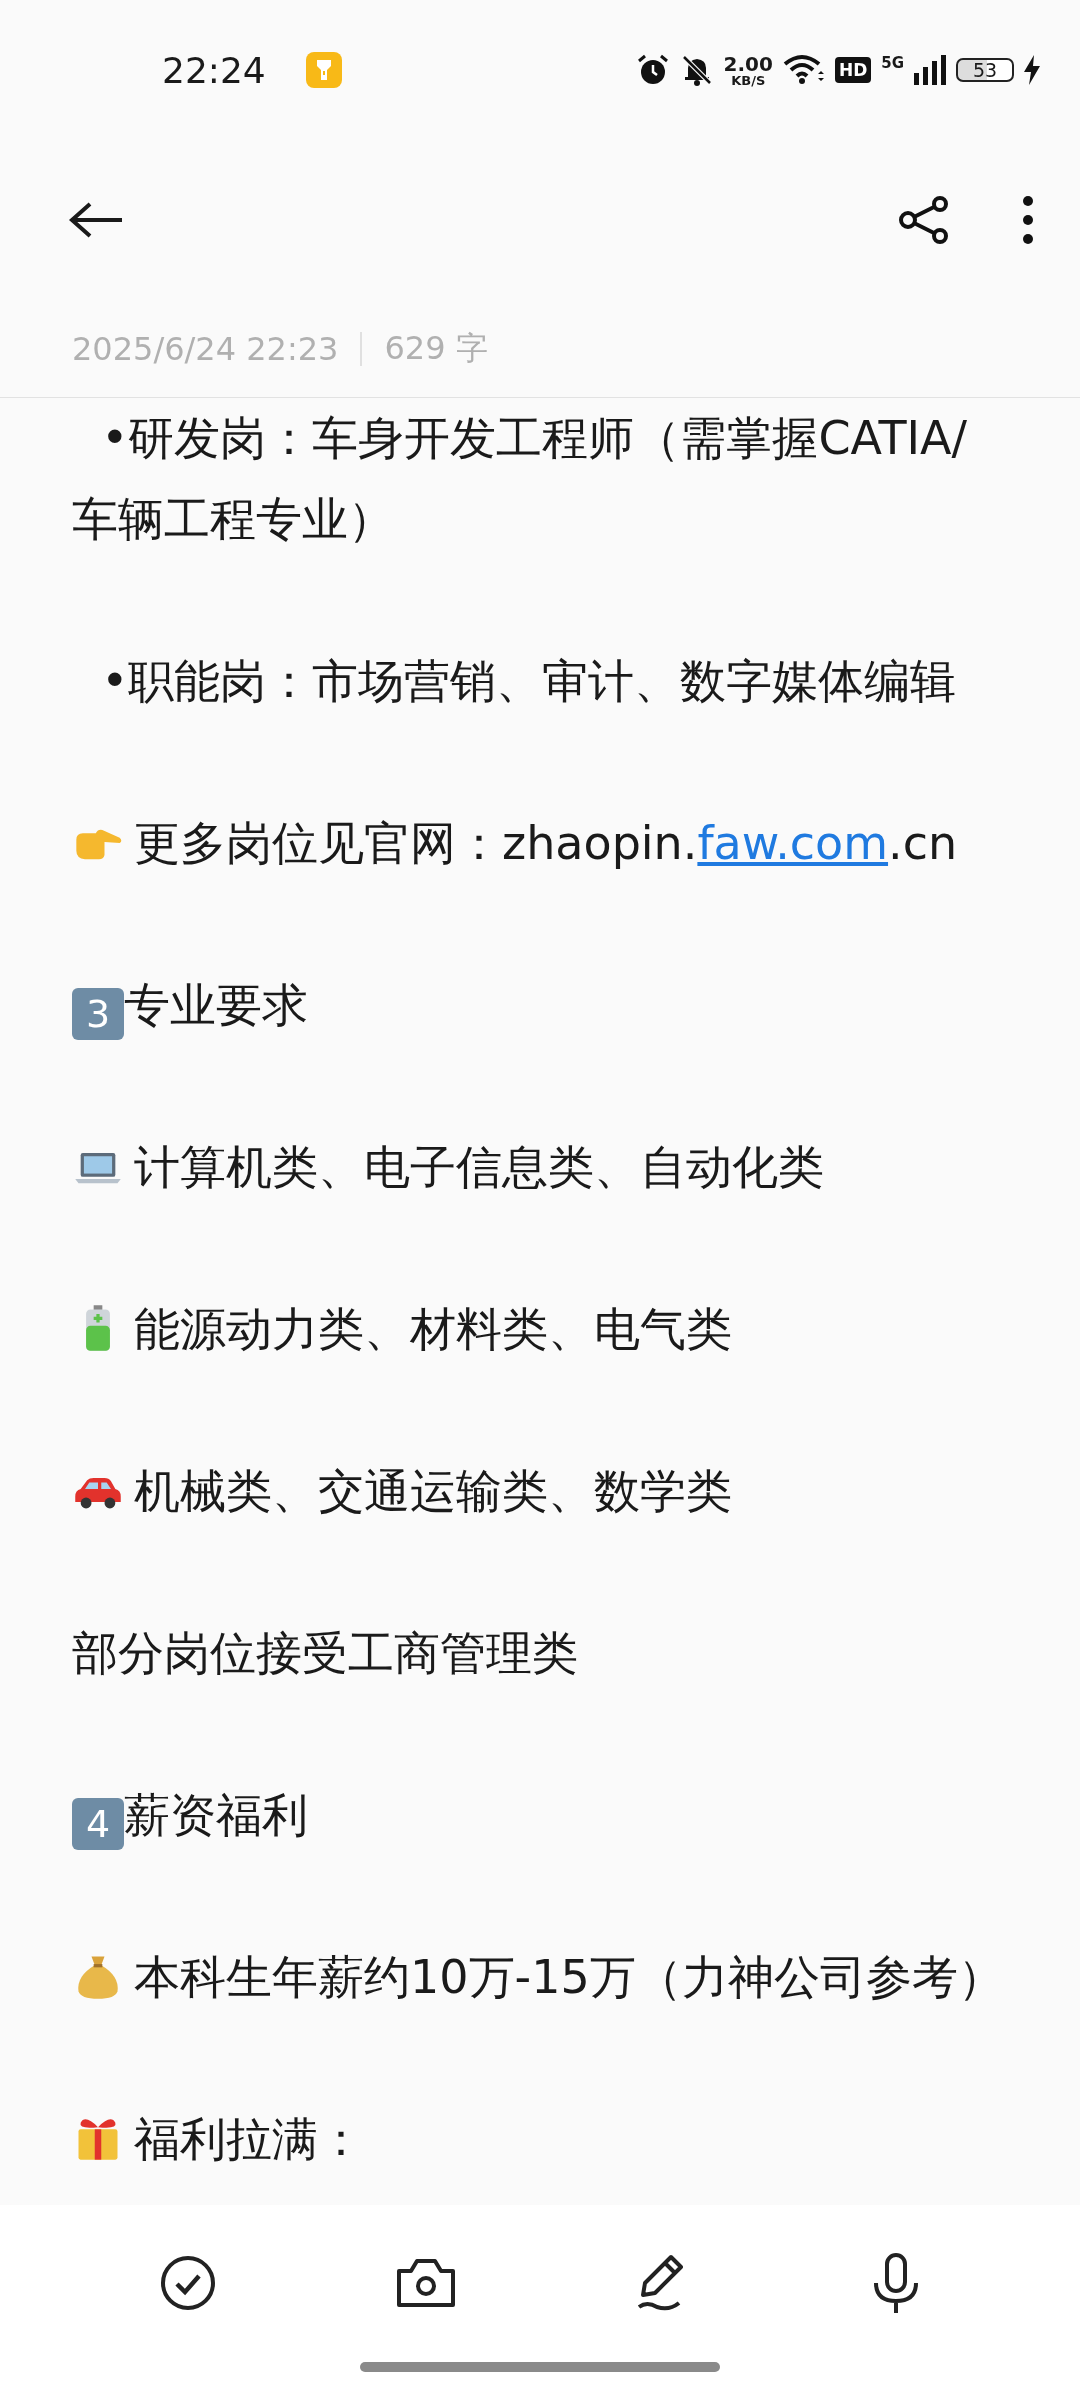 This screenshot has height=2400, width=1080. What do you see at coordinates (216, 1005) in the screenshot?
I see `note-paragraph: 专业要求` at bounding box center [216, 1005].